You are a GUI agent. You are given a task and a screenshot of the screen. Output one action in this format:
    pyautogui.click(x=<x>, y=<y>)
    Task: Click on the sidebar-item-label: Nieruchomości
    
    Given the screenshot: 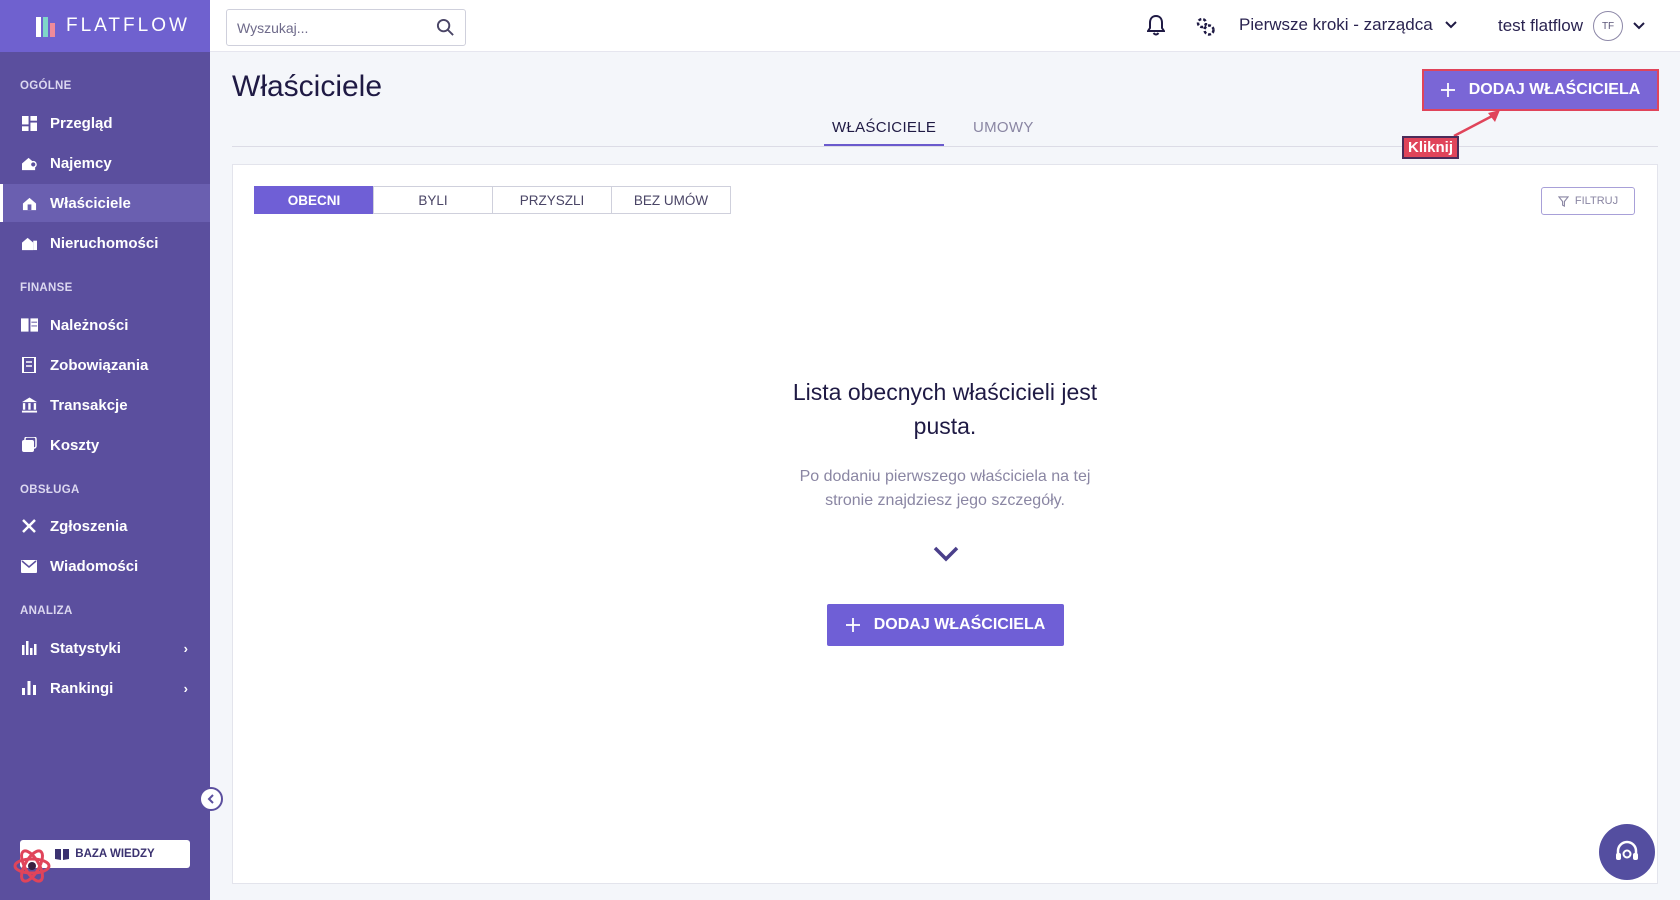 What is the action you would take?
    pyautogui.click(x=104, y=243)
    